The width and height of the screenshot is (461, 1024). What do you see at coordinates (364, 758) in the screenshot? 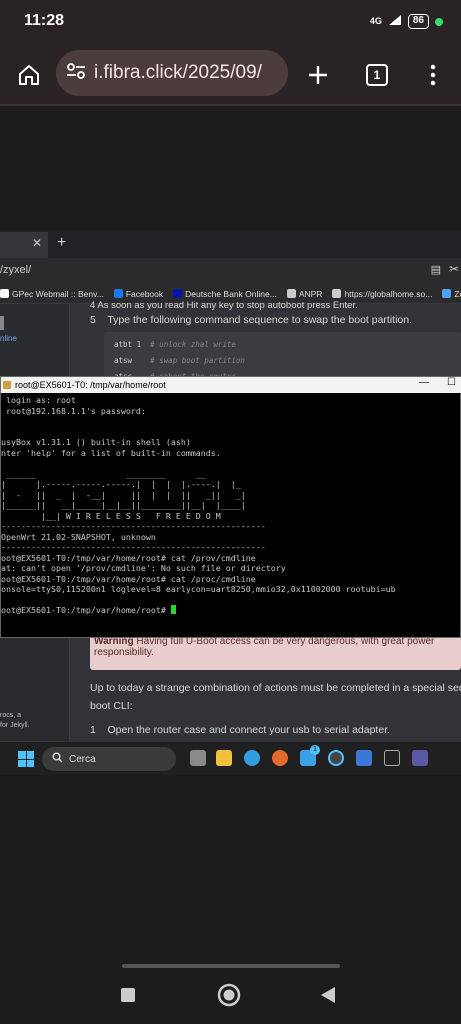
I see `notepad-icon` at bounding box center [364, 758].